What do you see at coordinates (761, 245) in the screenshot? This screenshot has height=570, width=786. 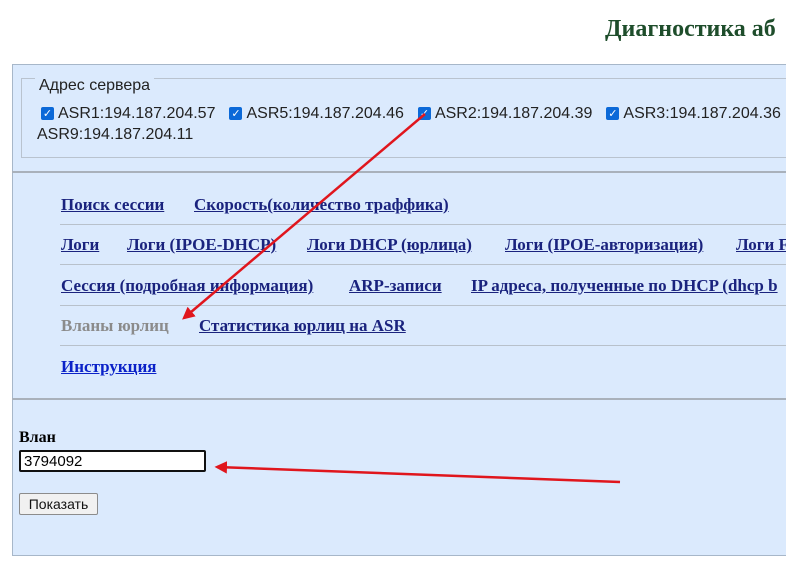 I see `nav-link-logs-more: Логи F` at bounding box center [761, 245].